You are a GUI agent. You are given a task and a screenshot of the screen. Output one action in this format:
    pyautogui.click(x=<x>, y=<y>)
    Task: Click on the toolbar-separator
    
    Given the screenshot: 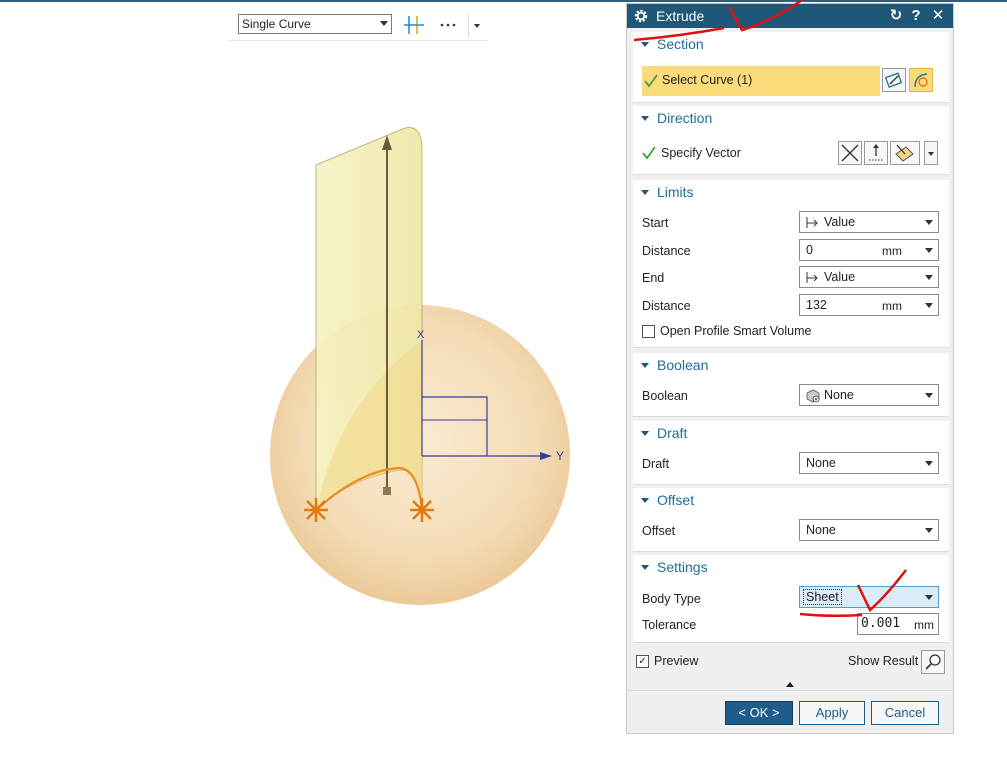 What is the action you would take?
    pyautogui.click(x=468, y=26)
    